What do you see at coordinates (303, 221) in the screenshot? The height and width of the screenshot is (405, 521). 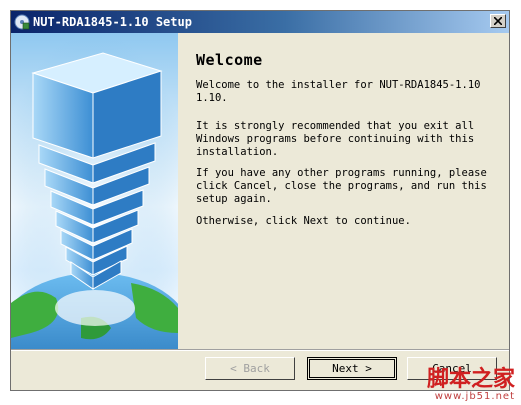 I see `continue-text: Otherwise, click Next to continue.` at bounding box center [303, 221].